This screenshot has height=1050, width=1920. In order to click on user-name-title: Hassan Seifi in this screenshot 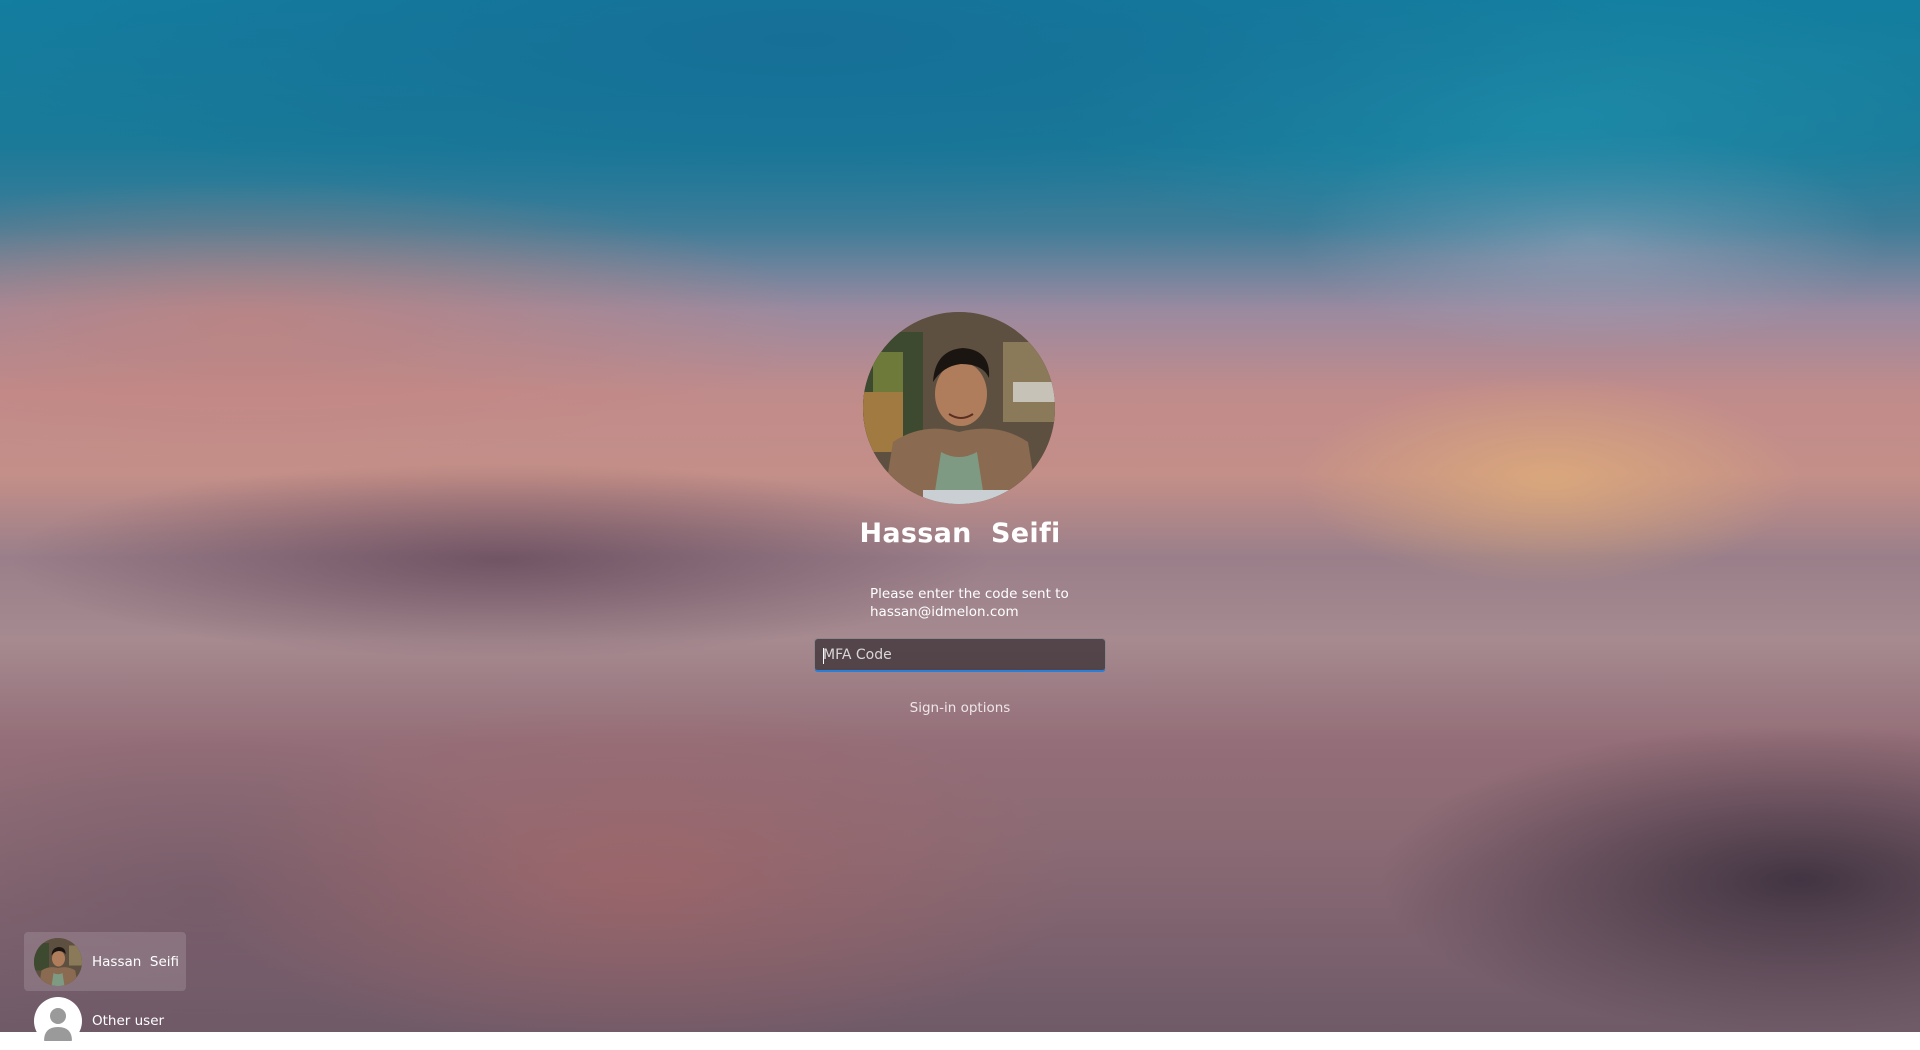, I will do `click(960, 533)`.